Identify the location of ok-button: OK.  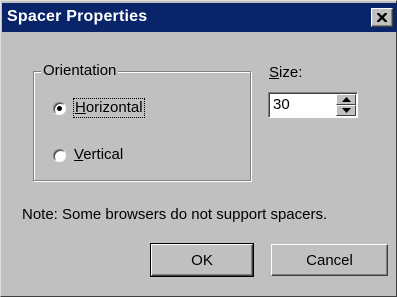
(202, 260).